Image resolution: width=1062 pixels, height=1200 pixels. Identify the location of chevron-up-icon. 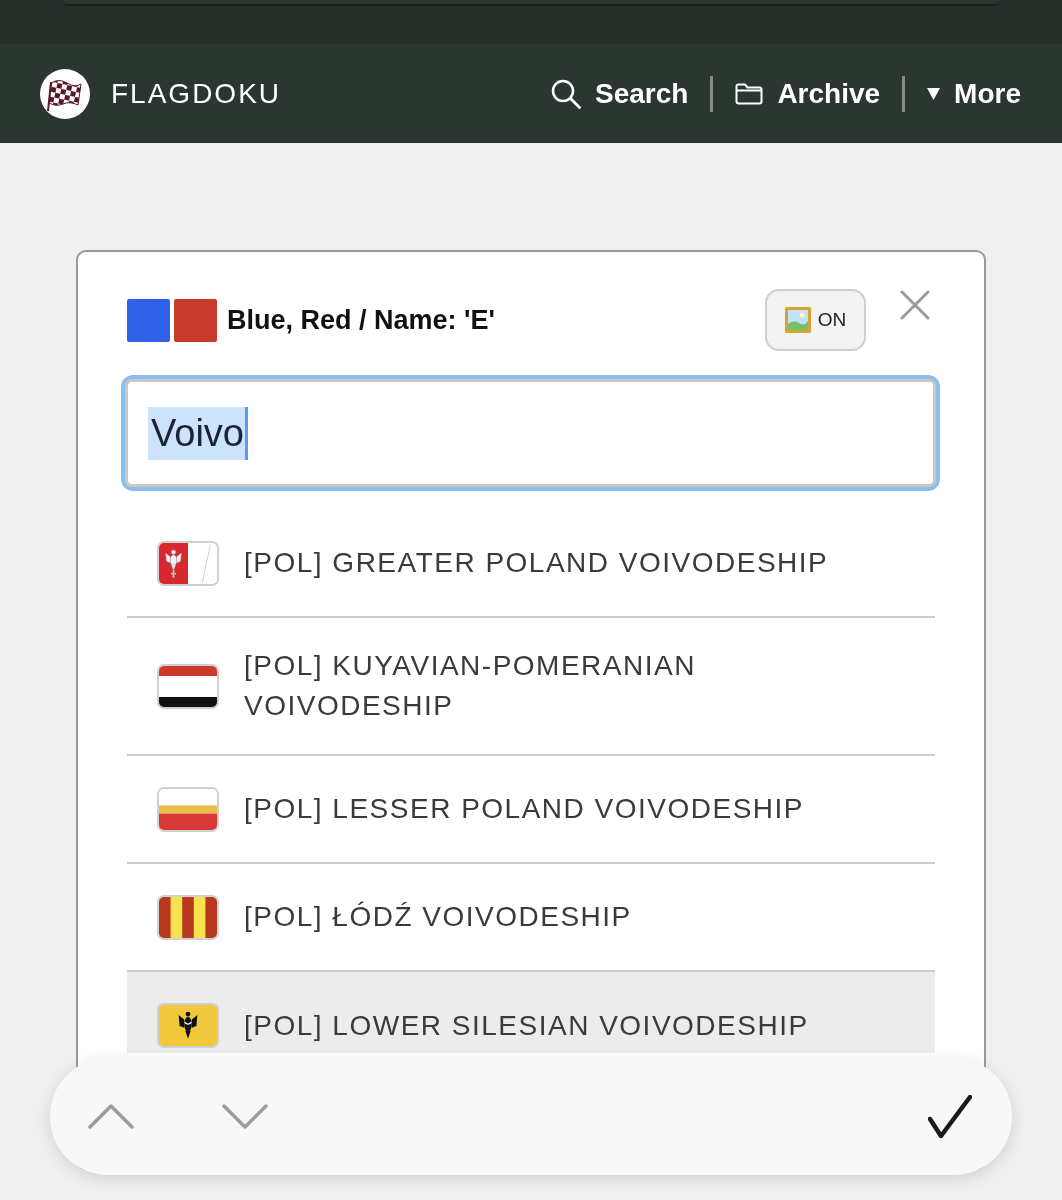
(111, 1116).